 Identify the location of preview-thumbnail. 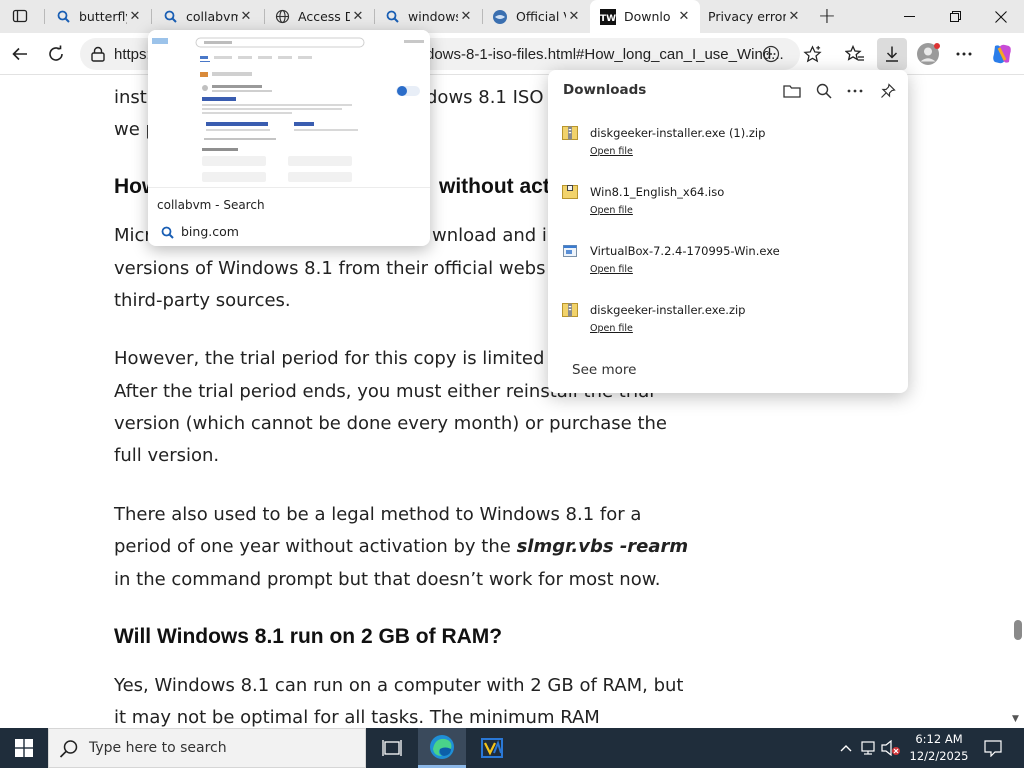
(289, 109).